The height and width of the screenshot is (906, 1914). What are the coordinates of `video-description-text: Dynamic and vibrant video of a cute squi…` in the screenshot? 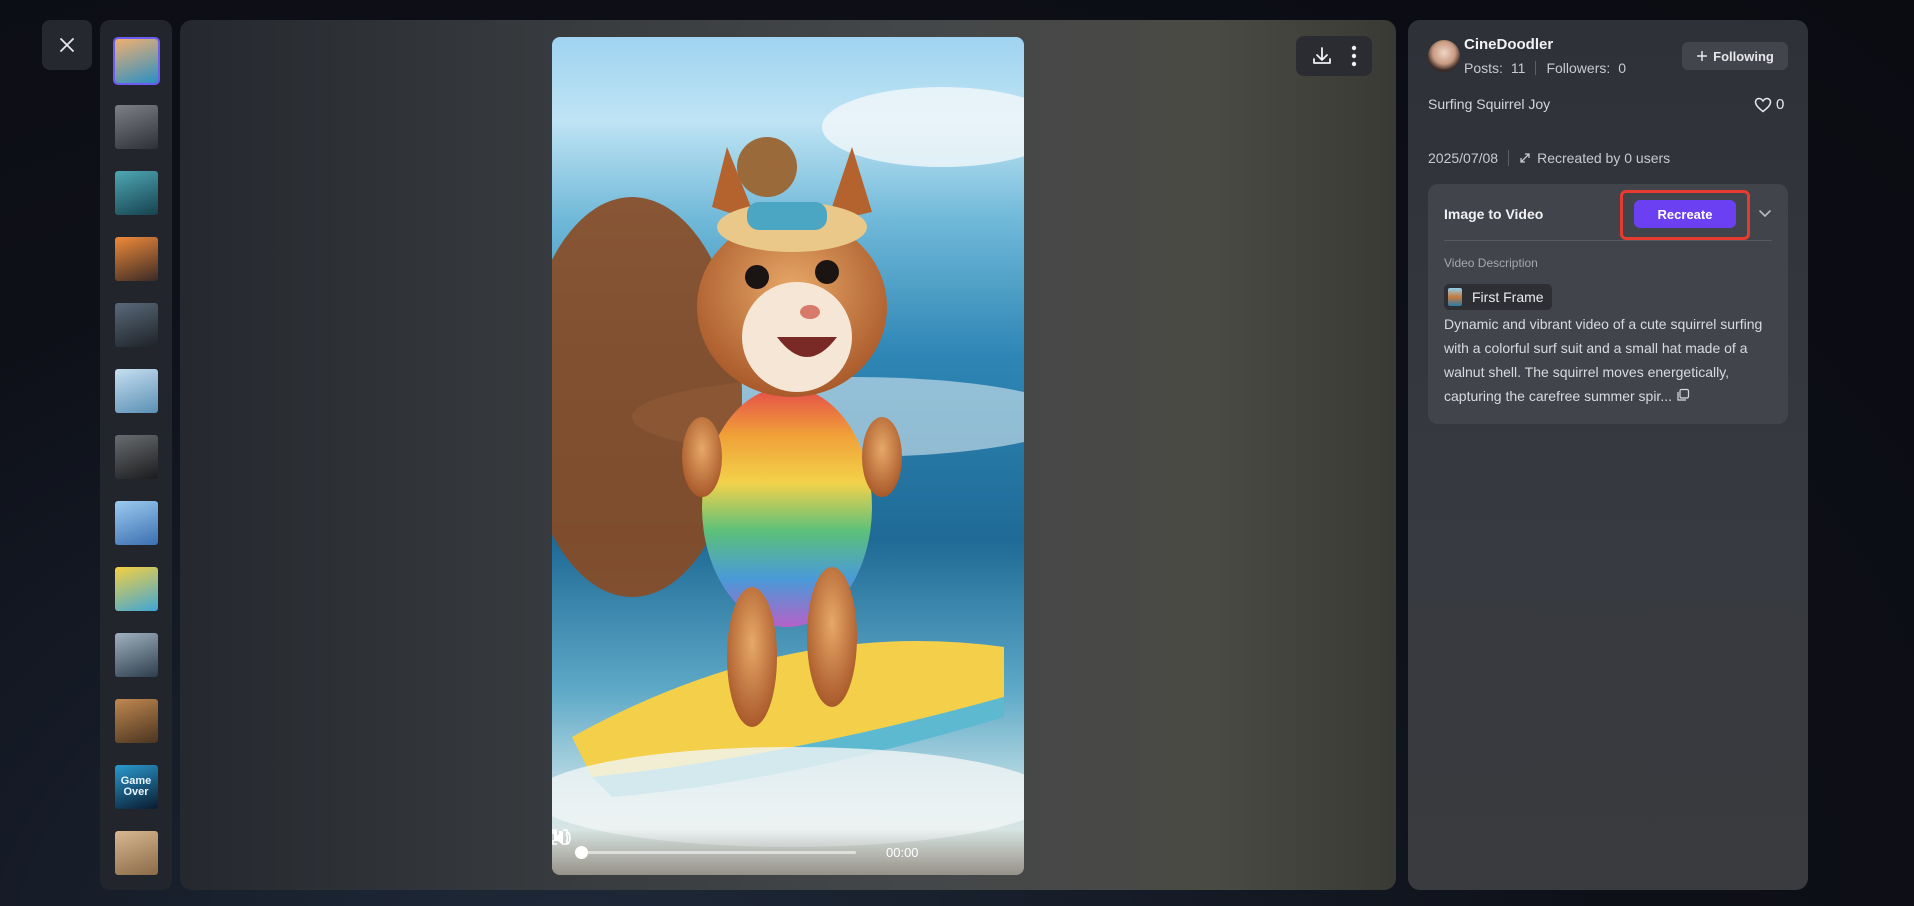 It's located at (1603, 360).